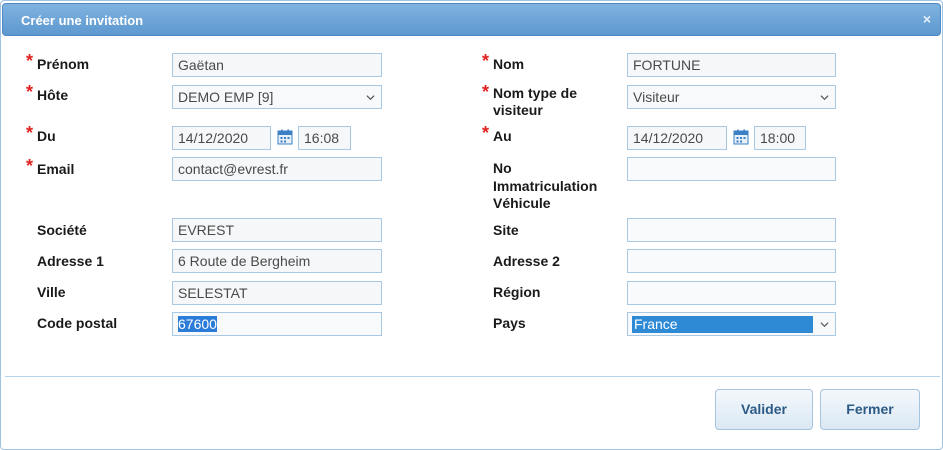 This screenshot has width=943, height=450. Describe the element at coordinates (506, 230) in the screenshot. I see `site-label: Site` at that location.